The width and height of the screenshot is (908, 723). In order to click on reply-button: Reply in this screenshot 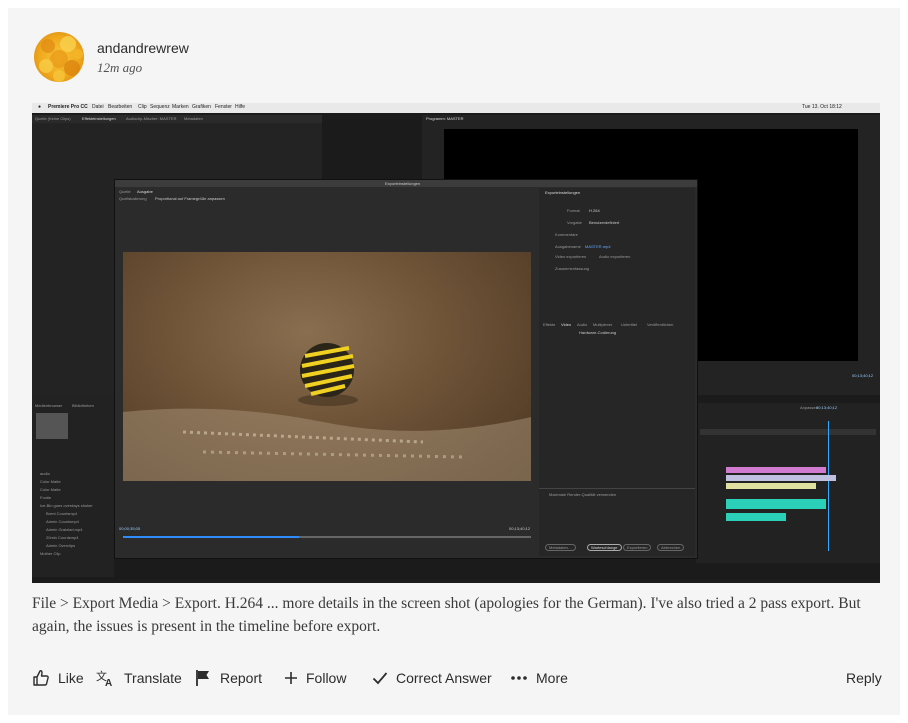, I will do `click(864, 678)`.